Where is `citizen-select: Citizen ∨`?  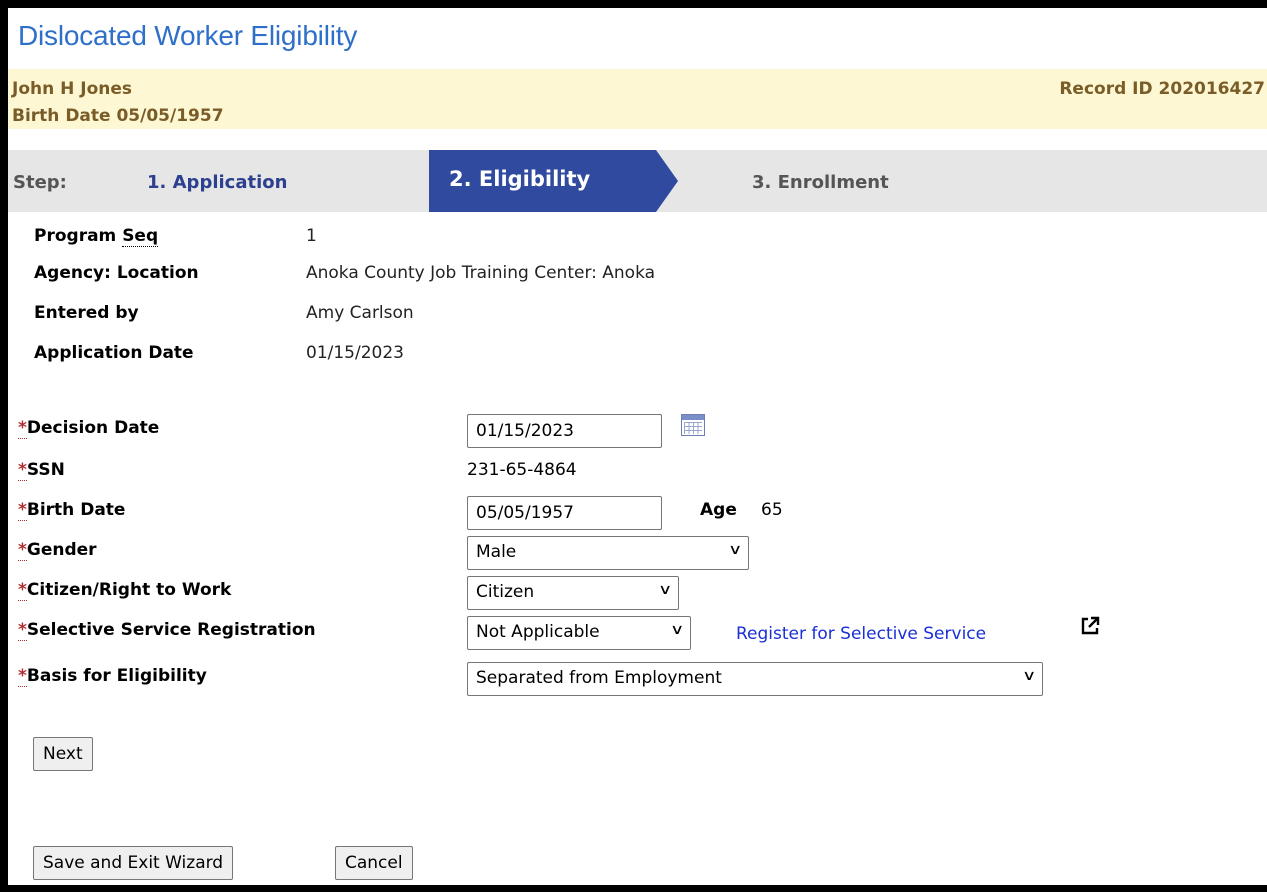
citizen-select: Citizen ∨ is located at coordinates (573, 593).